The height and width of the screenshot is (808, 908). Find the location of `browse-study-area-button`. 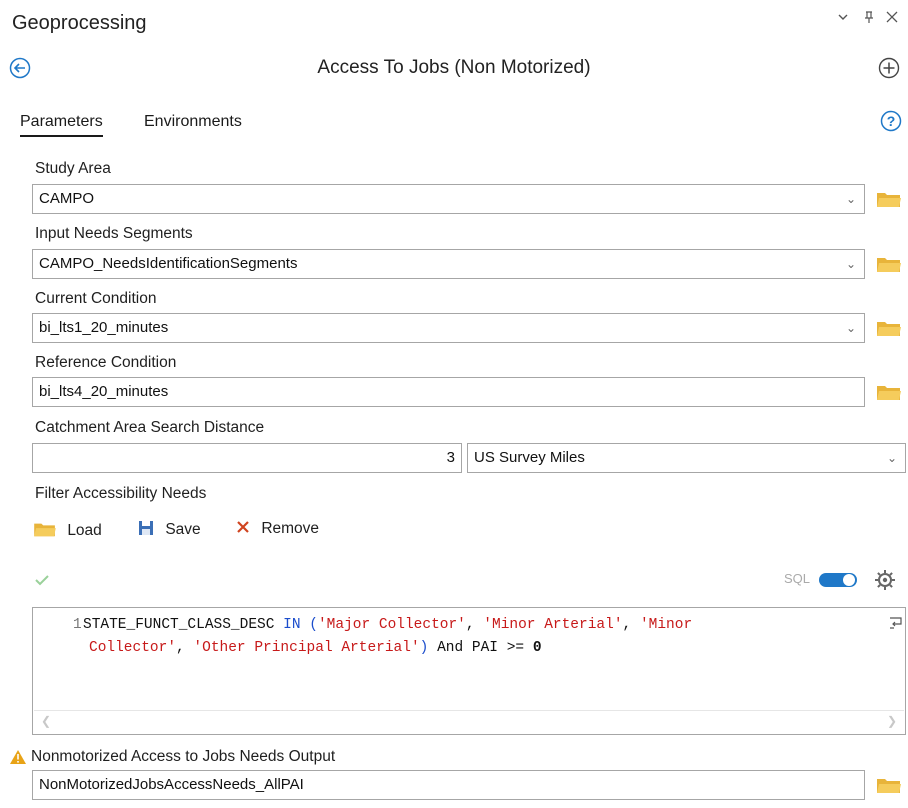

browse-study-area-button is located at coordinates (889, 199).